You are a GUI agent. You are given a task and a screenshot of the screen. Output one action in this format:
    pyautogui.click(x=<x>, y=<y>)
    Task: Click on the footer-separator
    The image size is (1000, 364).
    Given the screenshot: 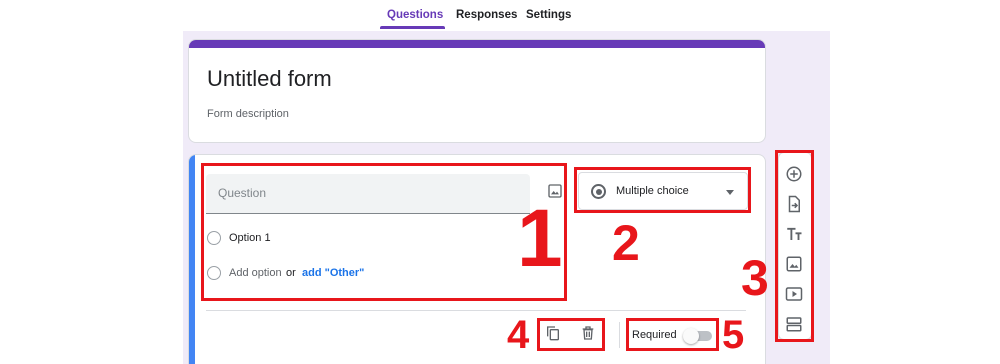 What is the action you would take?
    pyautogui.click(x=619, y=335)
    